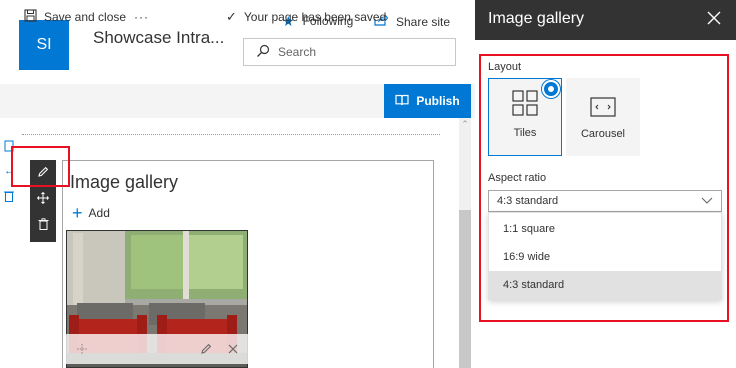  I want to click on share-site-label: Share site, so click(423, 21).